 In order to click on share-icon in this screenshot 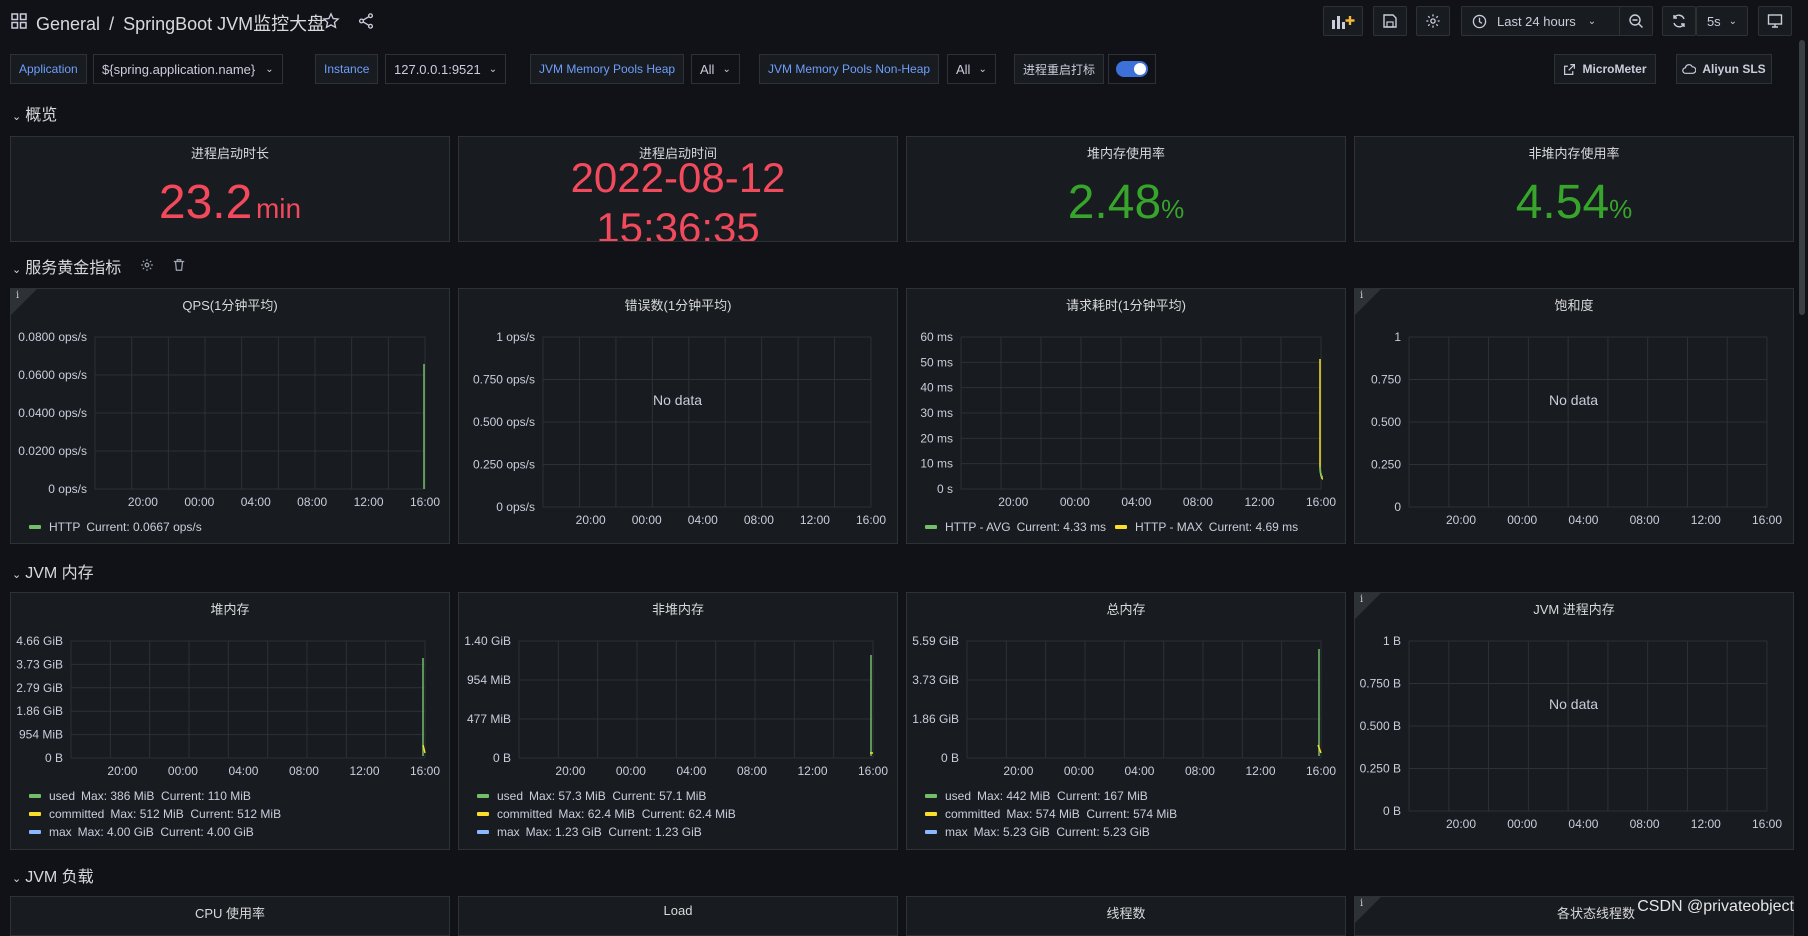, I will do `click(366, 22)`.